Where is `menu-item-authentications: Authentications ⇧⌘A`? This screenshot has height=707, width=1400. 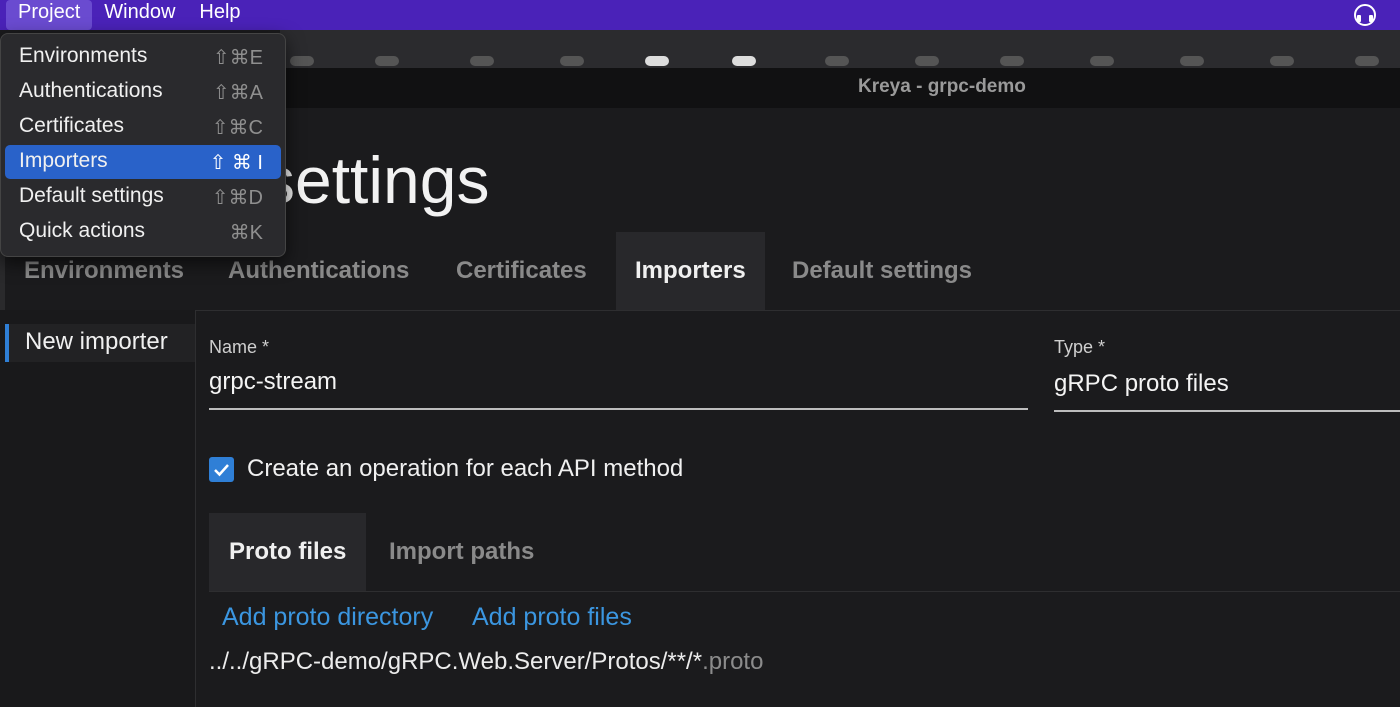
menu-item-authentications: Authentications ⇧⌘A is located at coordinates (143, 92).